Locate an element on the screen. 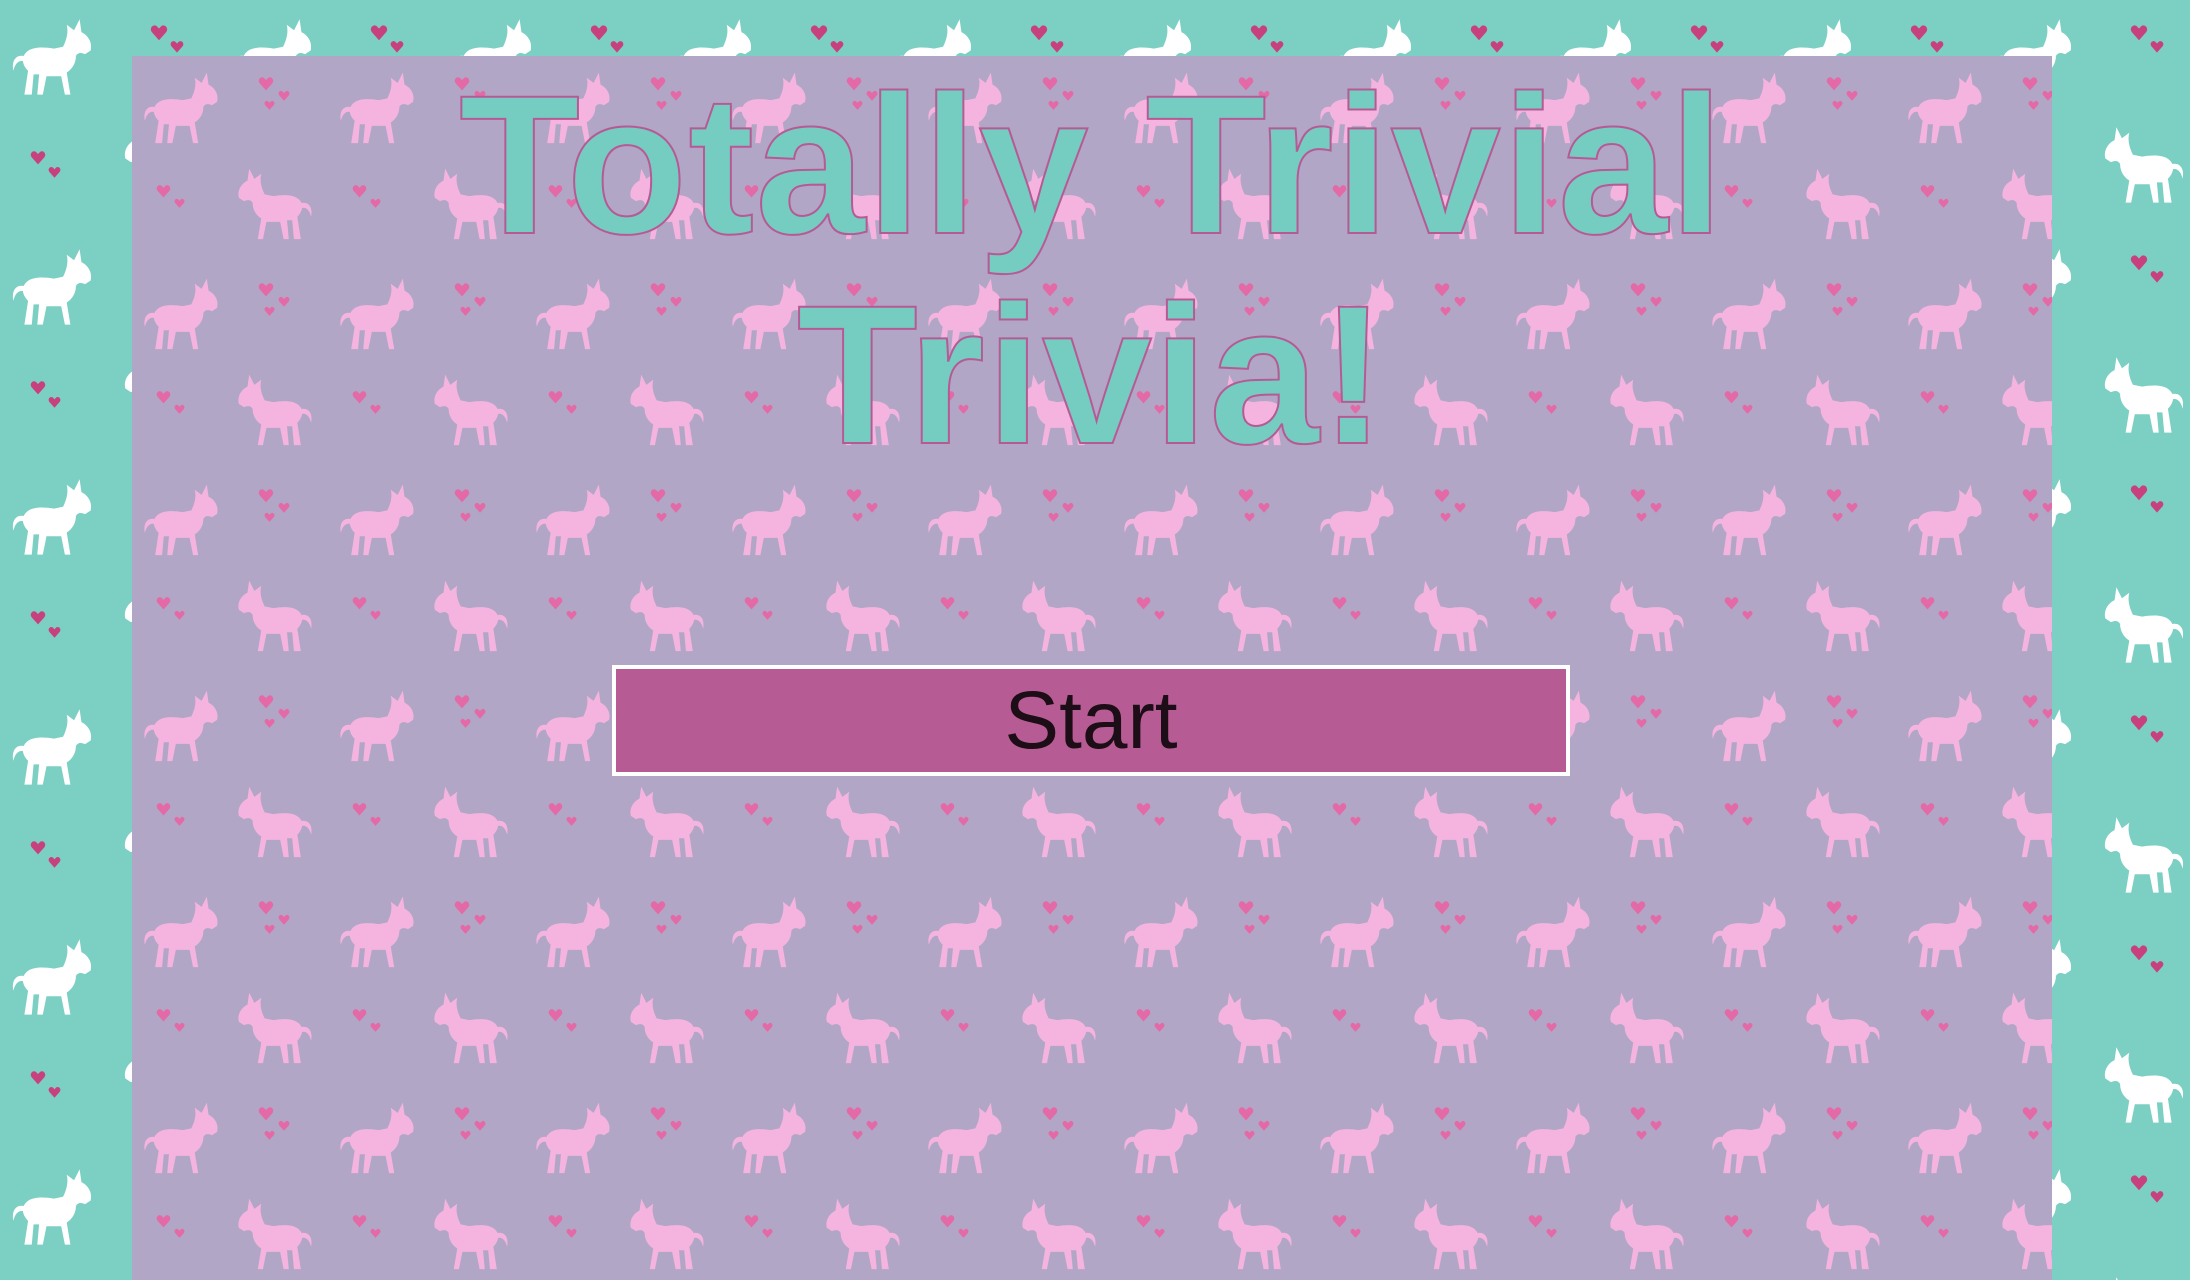  start-button: Start is located at coordinates (1091, 720).